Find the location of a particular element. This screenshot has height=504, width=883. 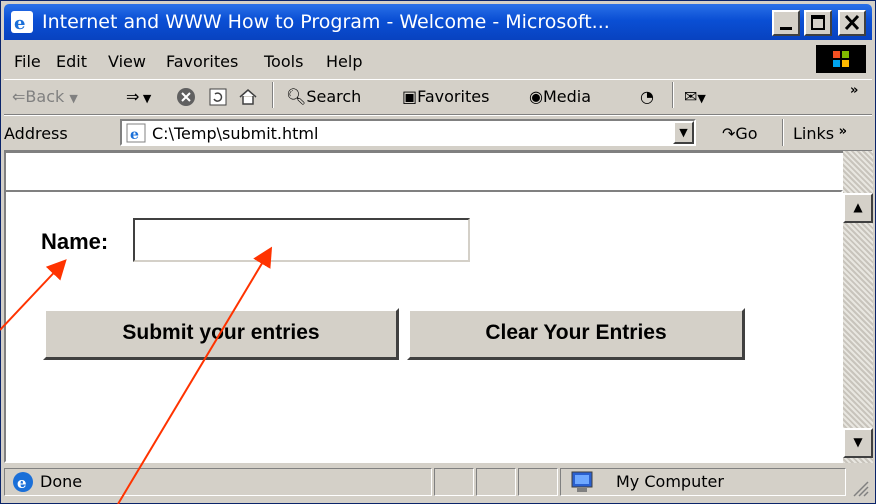

minimize-button is located at coordinates (786, 23).